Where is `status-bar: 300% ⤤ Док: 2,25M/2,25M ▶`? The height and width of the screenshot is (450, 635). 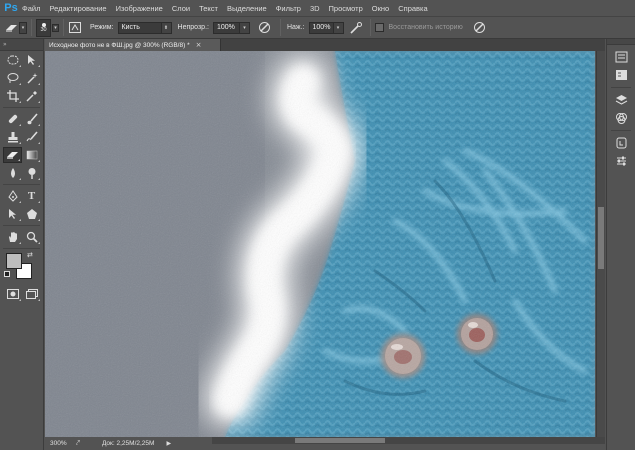 status-bar: 300% ⤤ Док: 2,25M/2,25M ▶ is located at coordinates (128, 443).